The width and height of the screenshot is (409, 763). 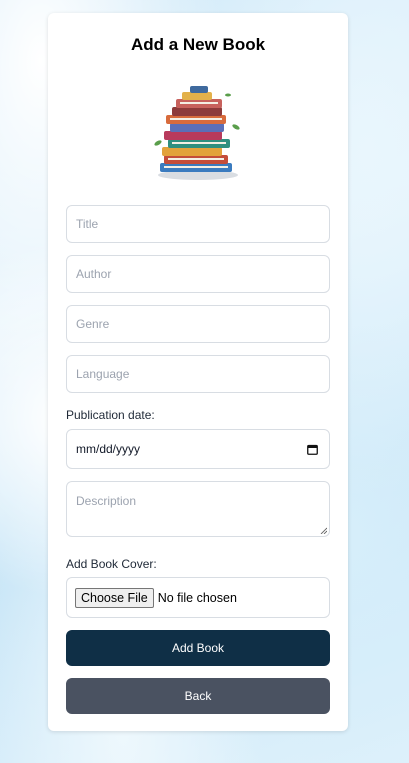 I want to click on book-cover-file-input: Choose File No file chosen, so click(x=198, y=597).